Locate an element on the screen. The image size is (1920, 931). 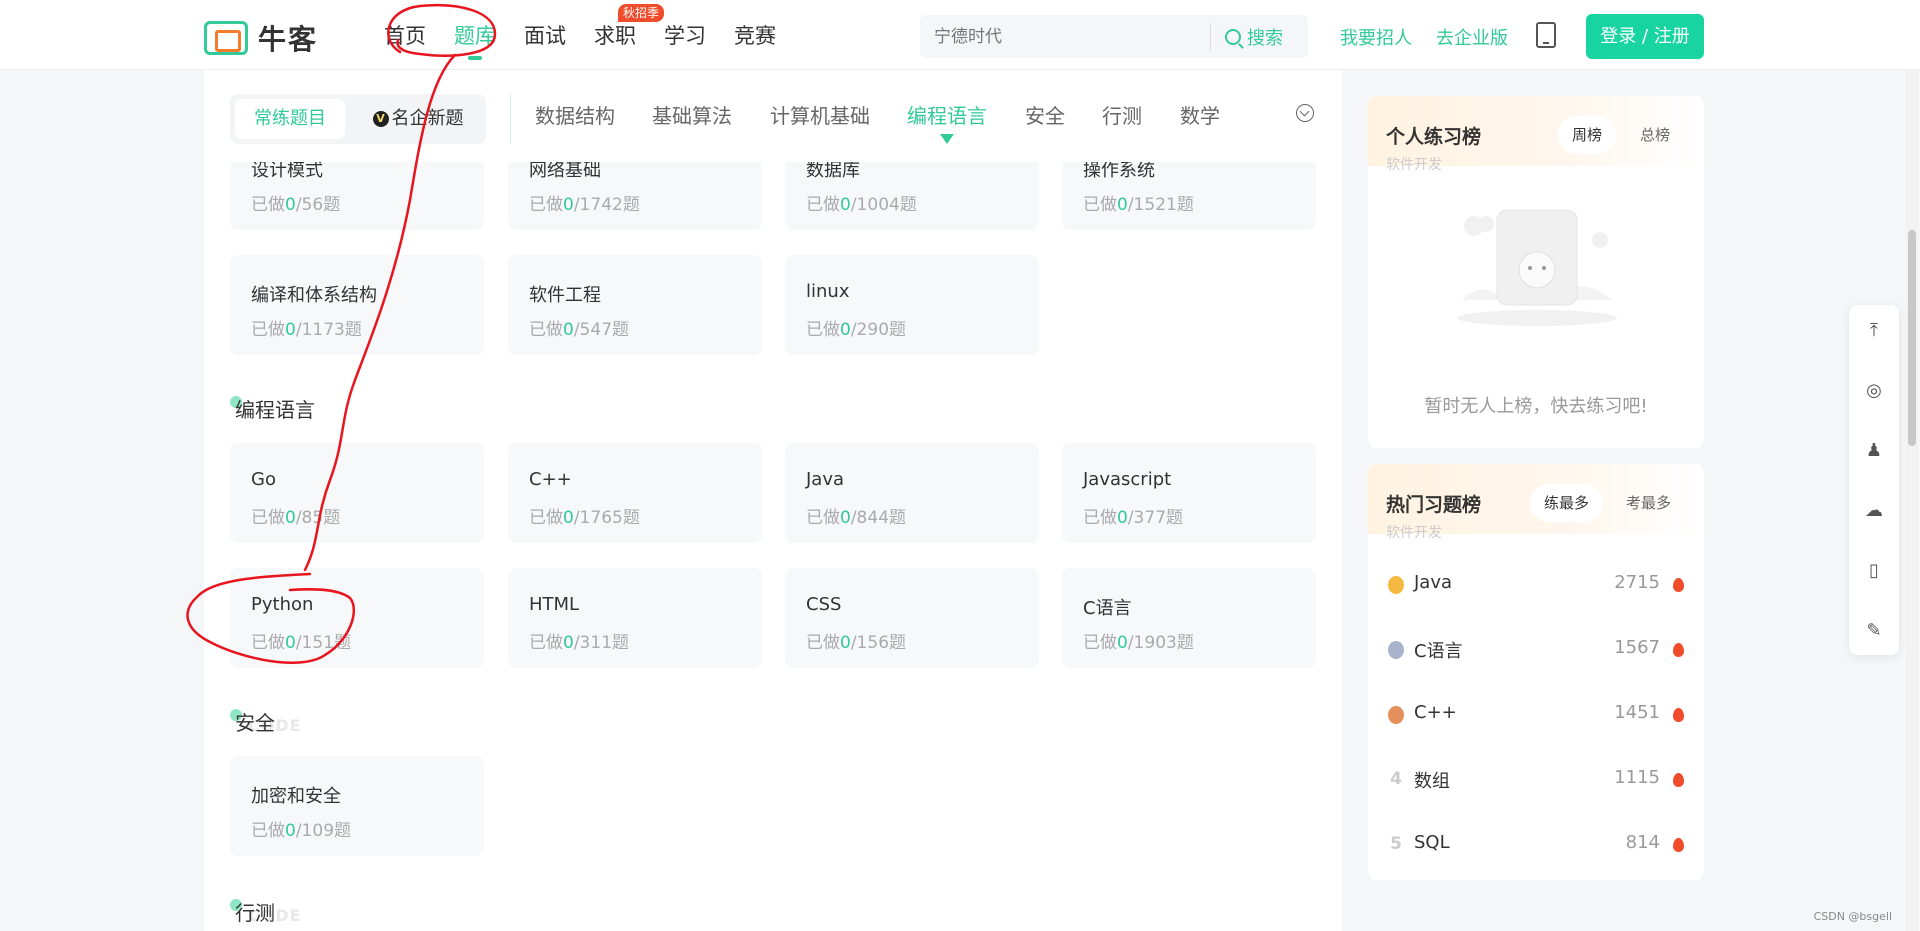
gold-medal-icon is located at coordinates (1396, 585).